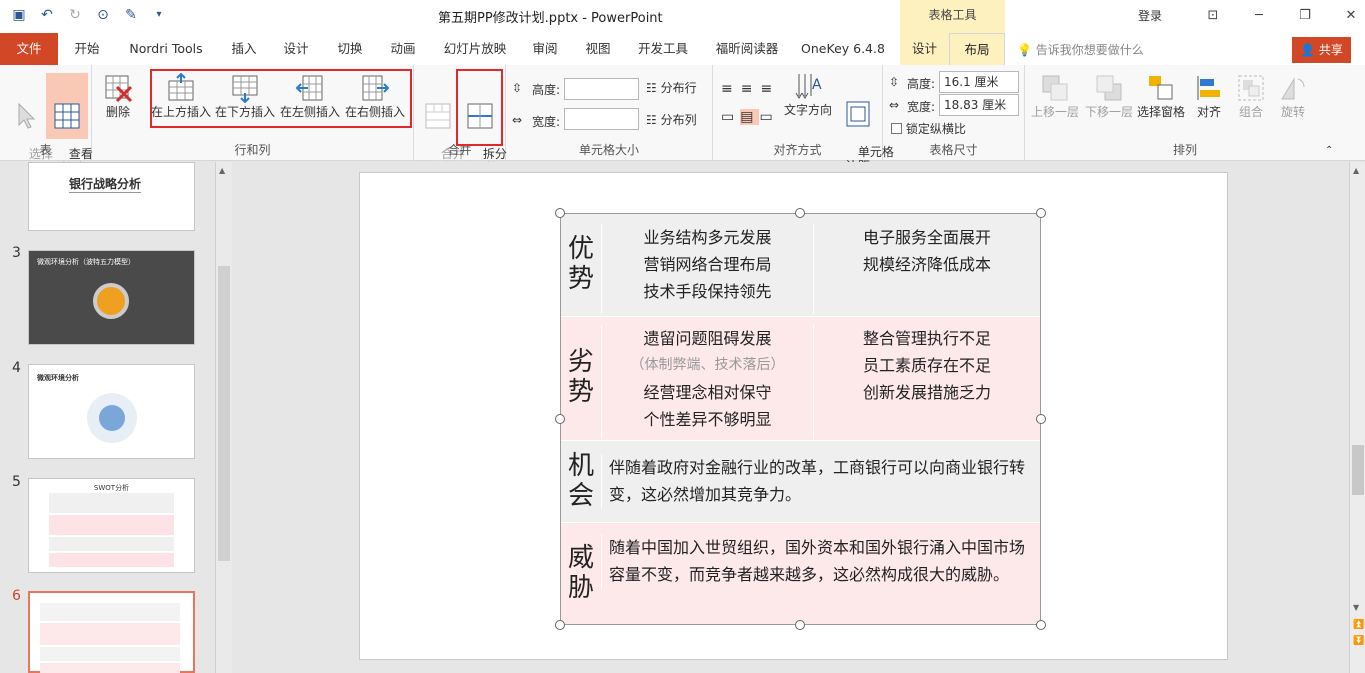 This screenshot has height=673, width=1365. I want to click on weaknesses-left-cell: 遗留问题阻碍发展 （体制弊端、技术落后） 经营理念相对保守 个性差异不够明显, so click(707, 382).